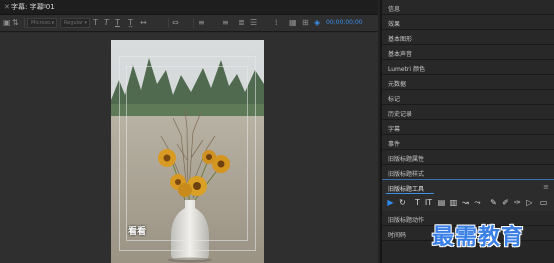 This screenshot has width=554, height=263. I want to click on tracking-icon: ⇔, so click(175, 23).